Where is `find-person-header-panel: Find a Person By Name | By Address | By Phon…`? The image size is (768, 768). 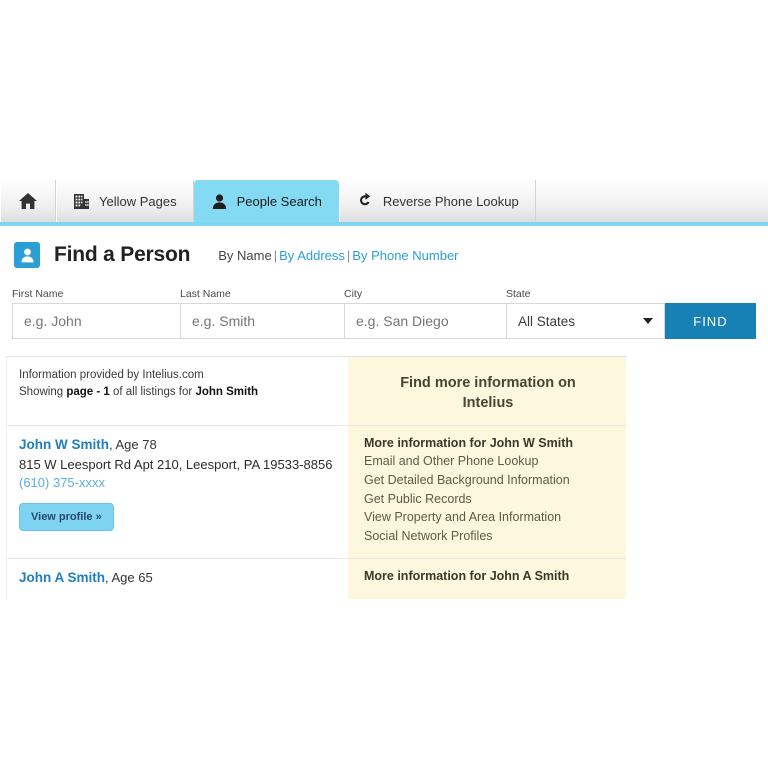 find-person-header-panel: Find a Person By Name | By Address | By Phon… is located at coordinates (384, 253).